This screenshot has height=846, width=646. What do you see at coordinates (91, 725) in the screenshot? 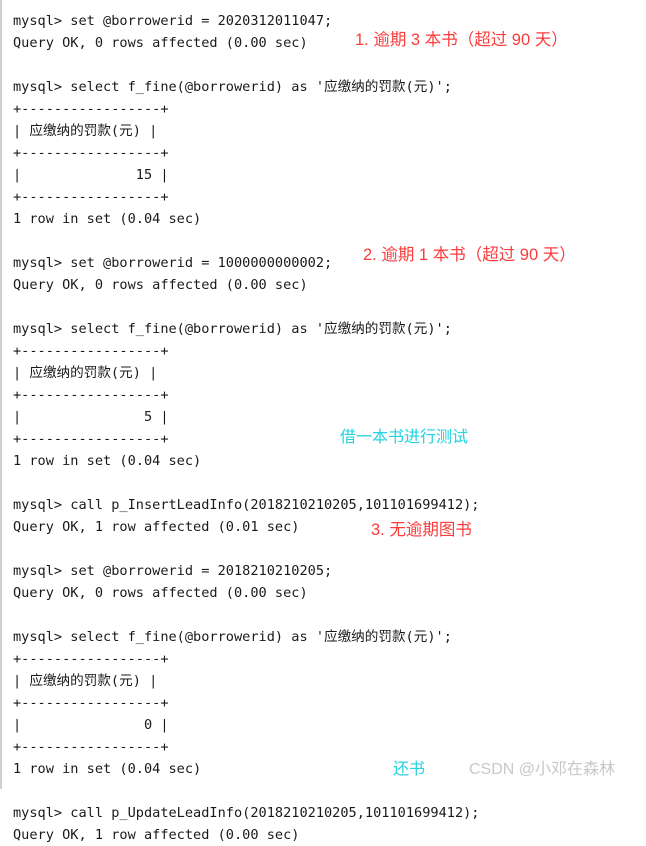
I see `table-row: | 0 |` at bounding box center [91, 725].